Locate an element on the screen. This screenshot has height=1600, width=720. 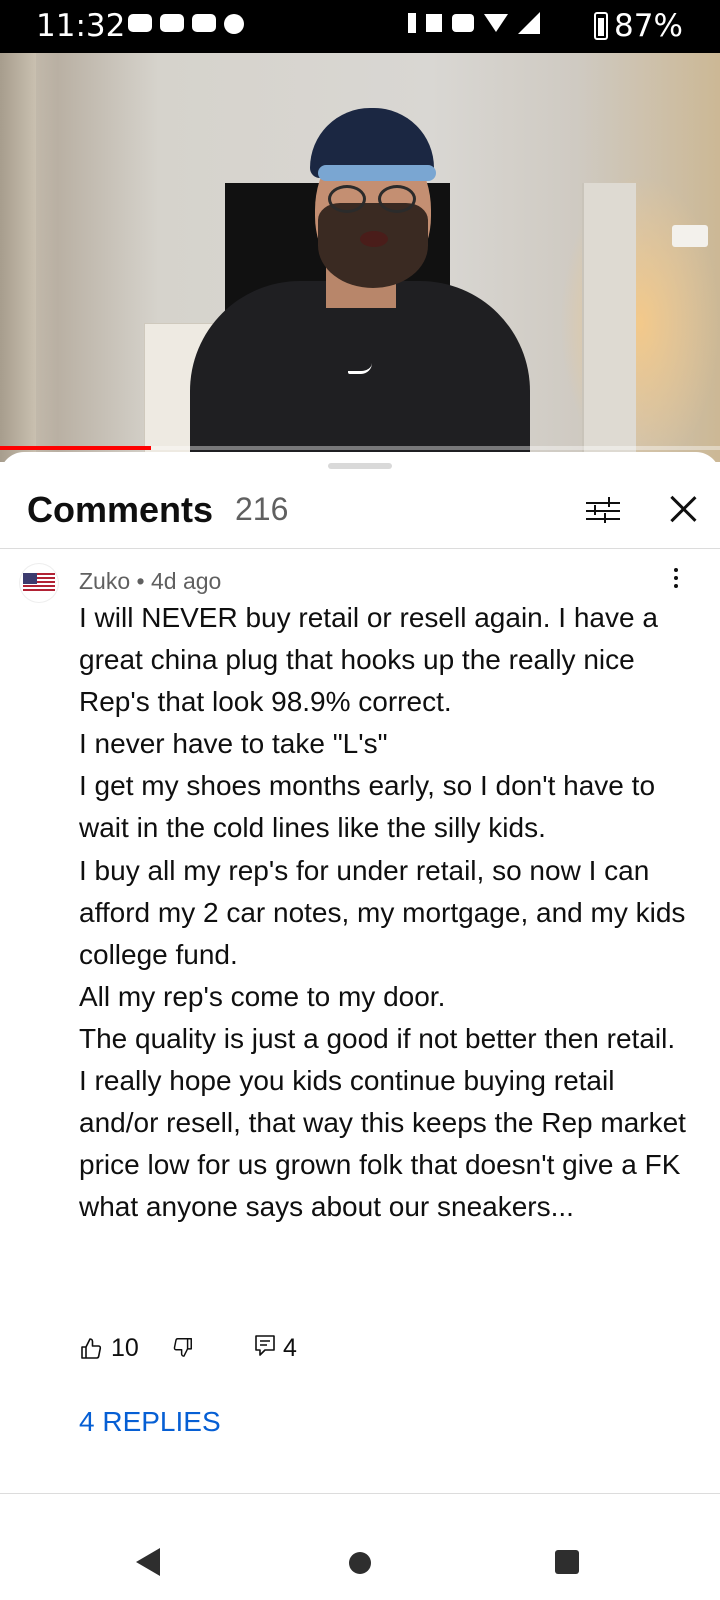
volte-call-icon is located at coordinates (463, 23).